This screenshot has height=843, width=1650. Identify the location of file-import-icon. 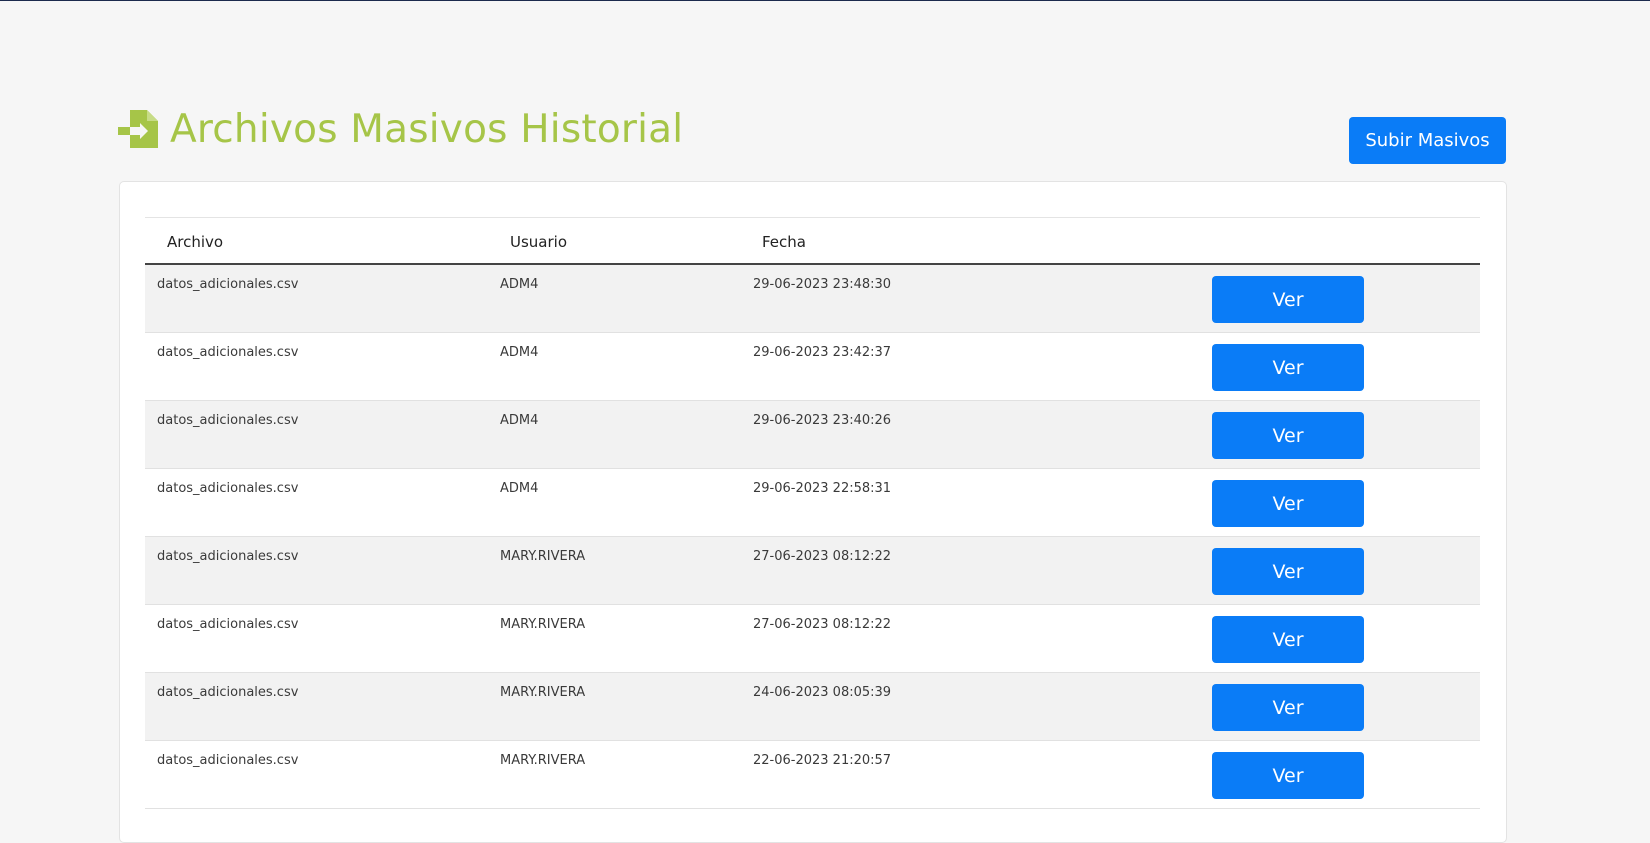
(139, 129).